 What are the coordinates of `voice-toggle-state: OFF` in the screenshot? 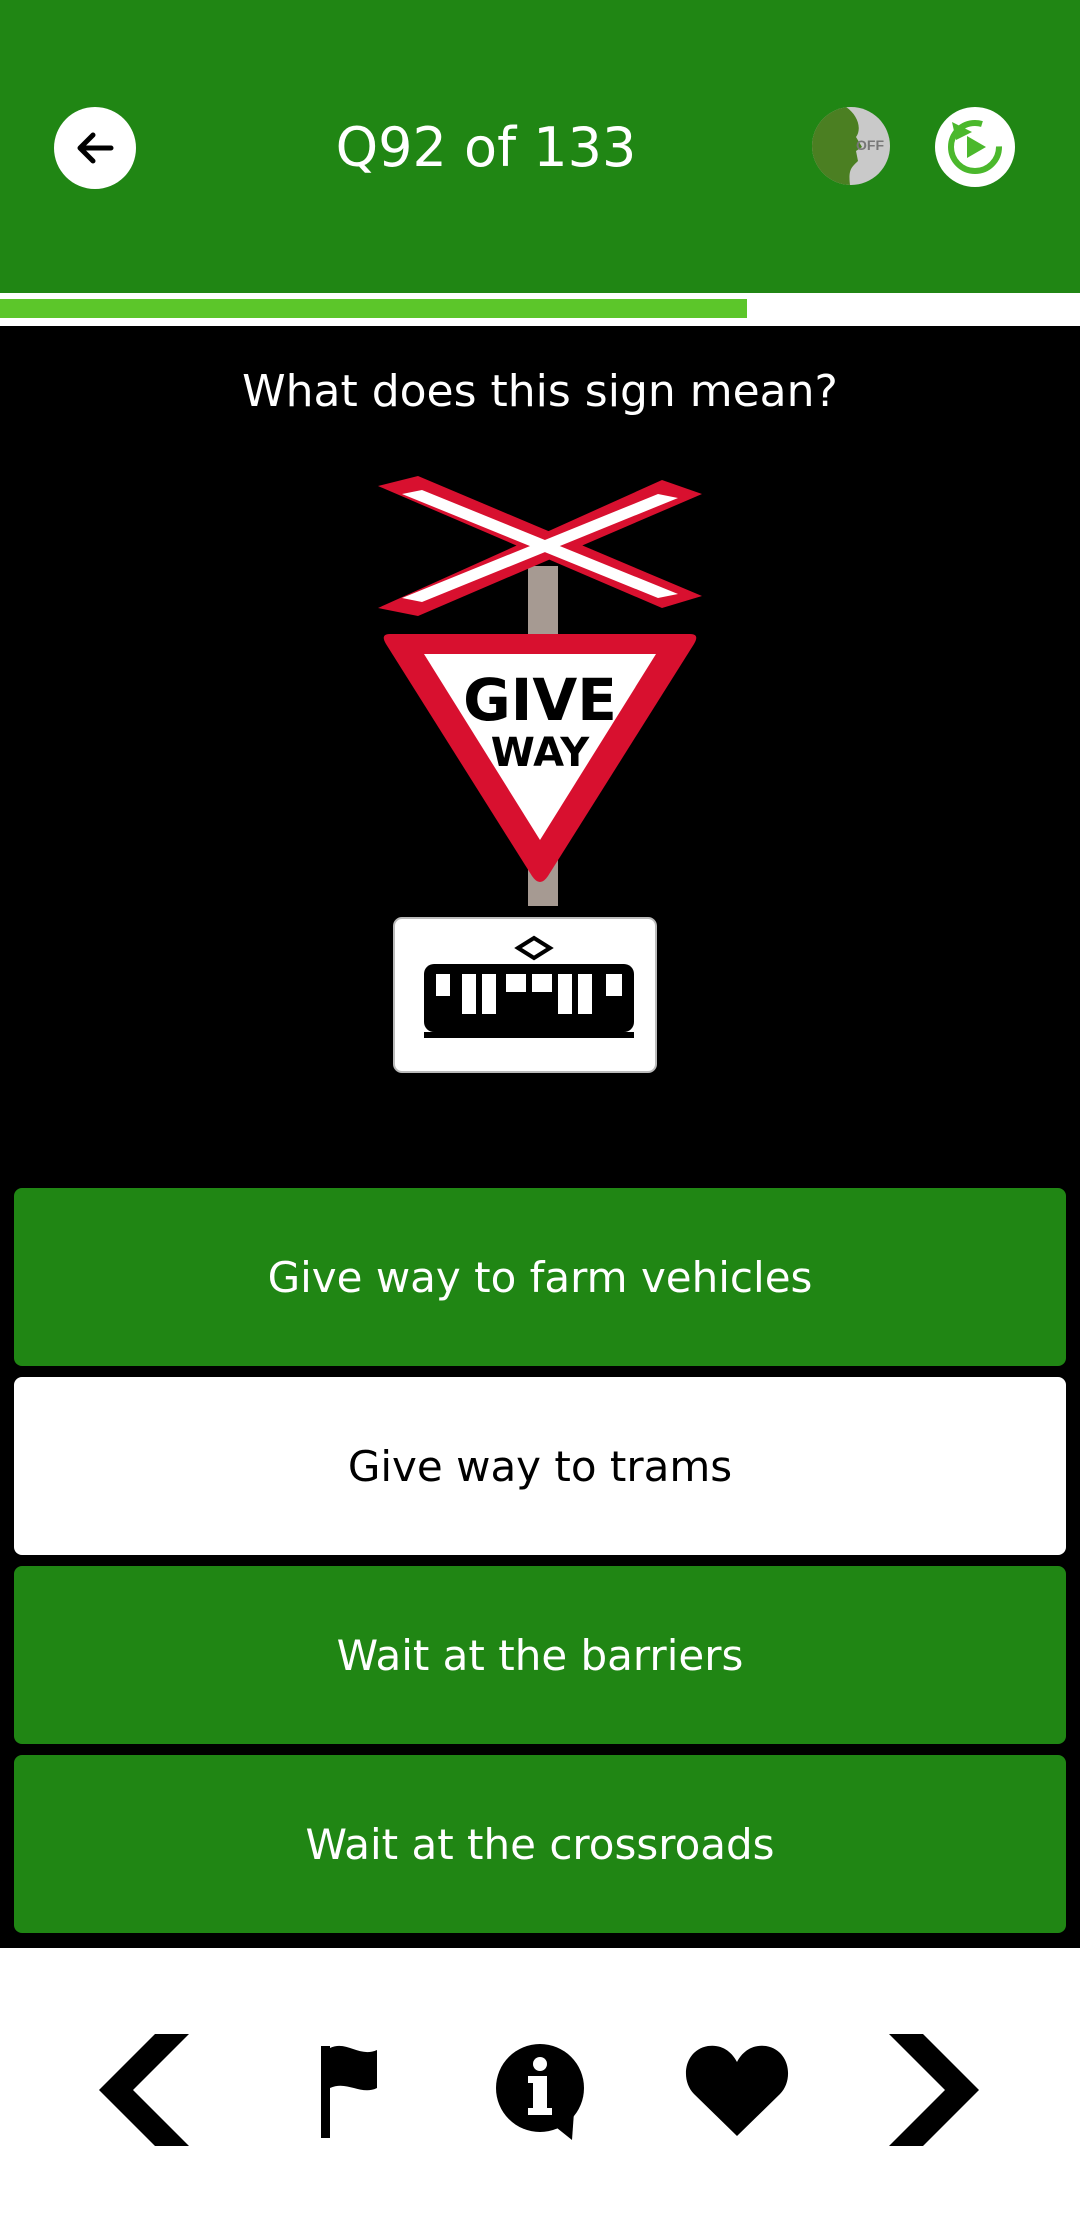 It's located at (870, 145).